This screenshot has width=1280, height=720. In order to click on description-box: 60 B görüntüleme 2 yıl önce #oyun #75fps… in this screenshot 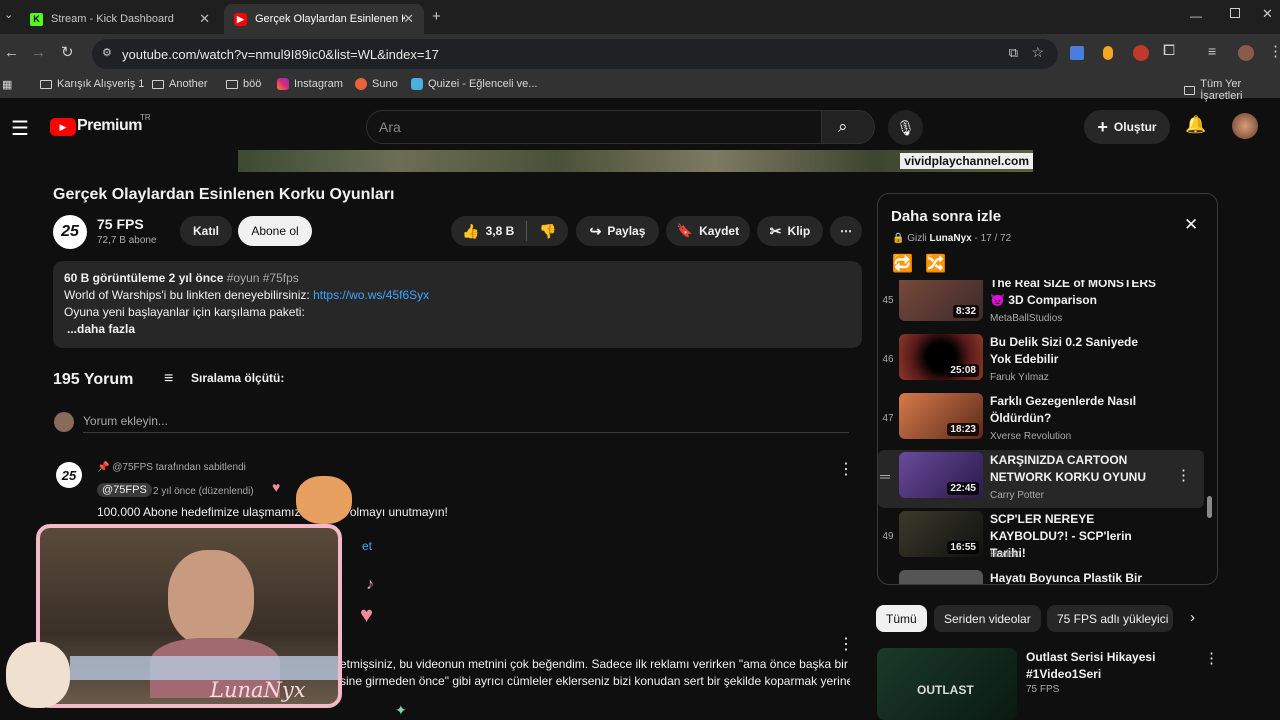, I will do `click(457, 304)`.